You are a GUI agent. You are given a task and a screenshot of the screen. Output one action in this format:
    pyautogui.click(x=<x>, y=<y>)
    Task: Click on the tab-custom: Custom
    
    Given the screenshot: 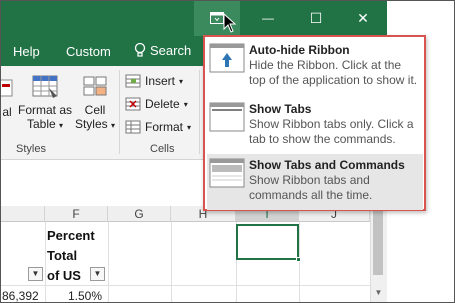 What is the action you would take?
    pyautogui.click(x=88, y=51)
    